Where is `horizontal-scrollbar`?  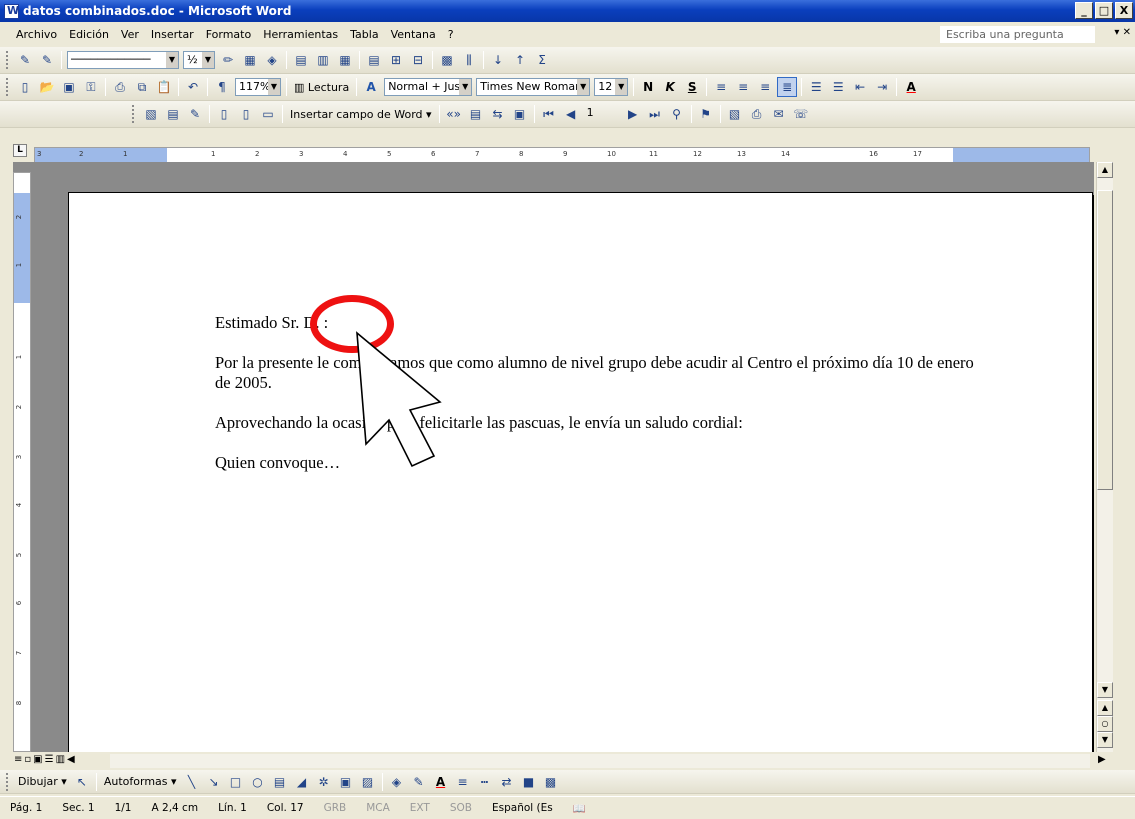 horizontal-scrollbar is located at coordinates (600, 761).